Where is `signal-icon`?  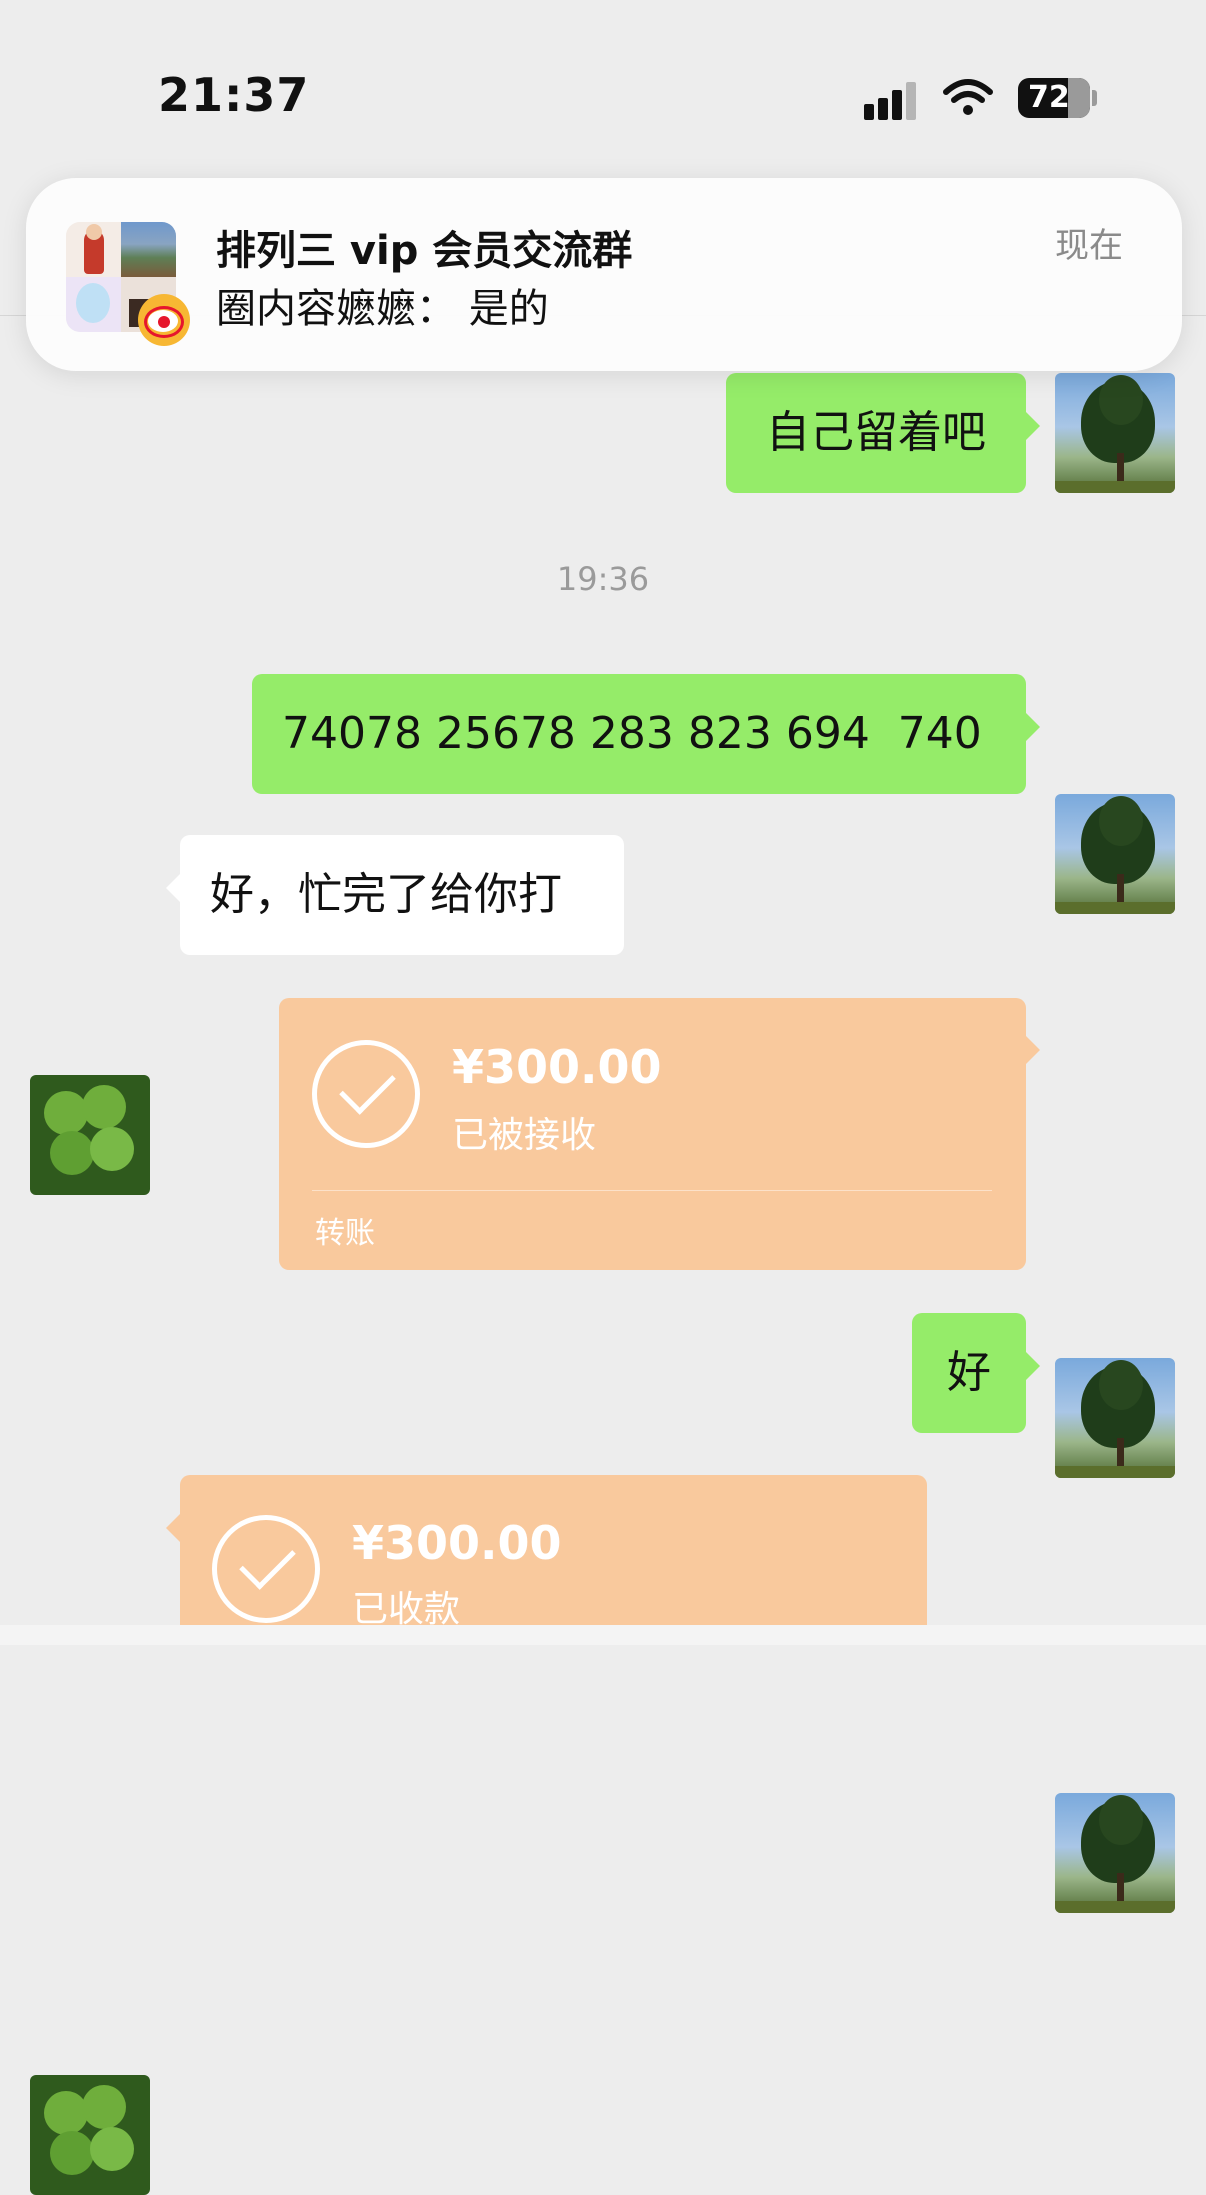
signal-icon is located at coordinates (895, 100).